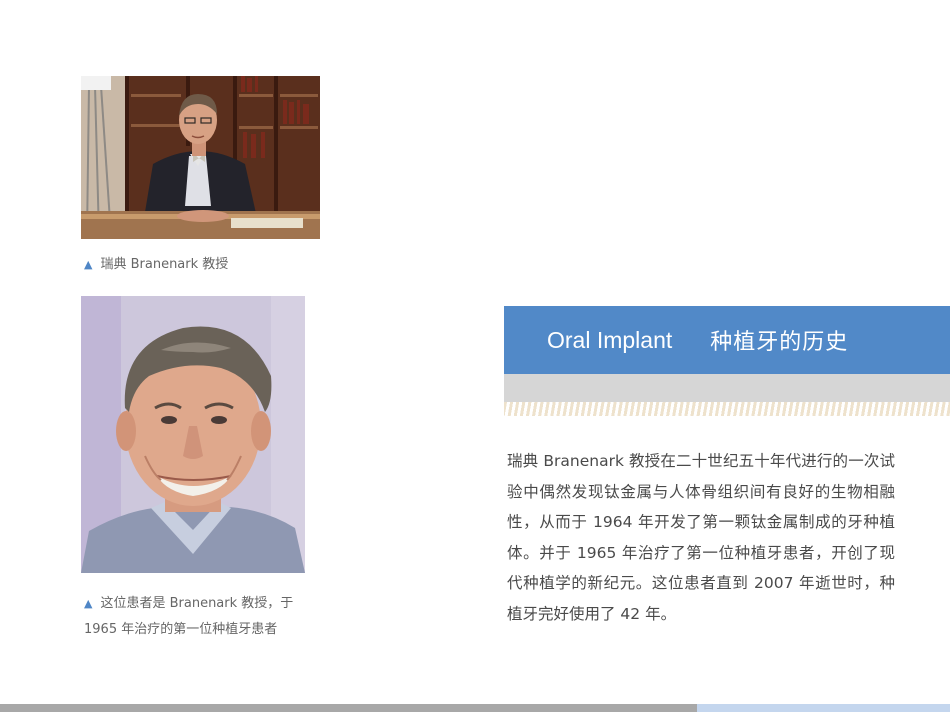 The width and height of the screenshot is (950, 713). What do you see at coordinates (727, 409) in the screenshot?
I see `decorative-stripe-band` at bounding box center [727, 409].